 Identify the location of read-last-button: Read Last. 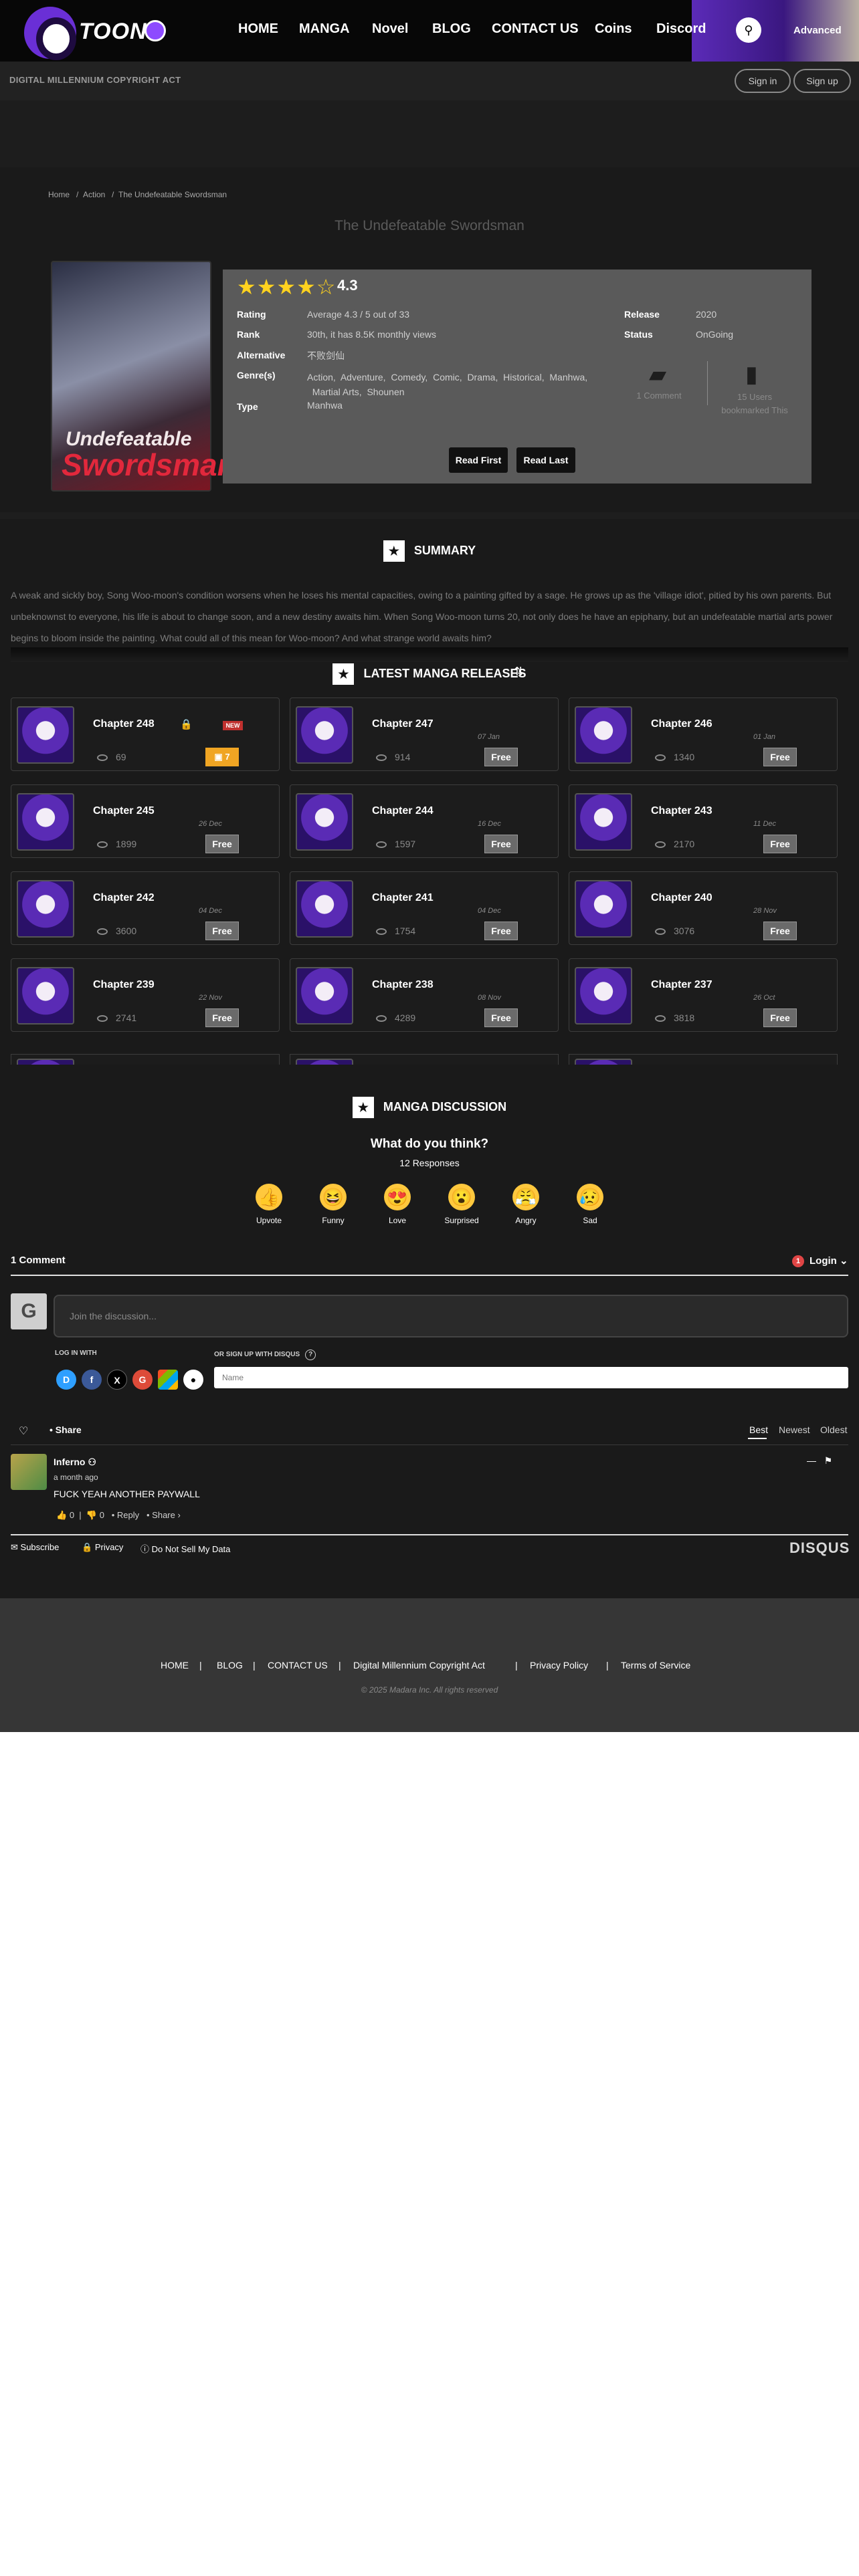
(545, 460).